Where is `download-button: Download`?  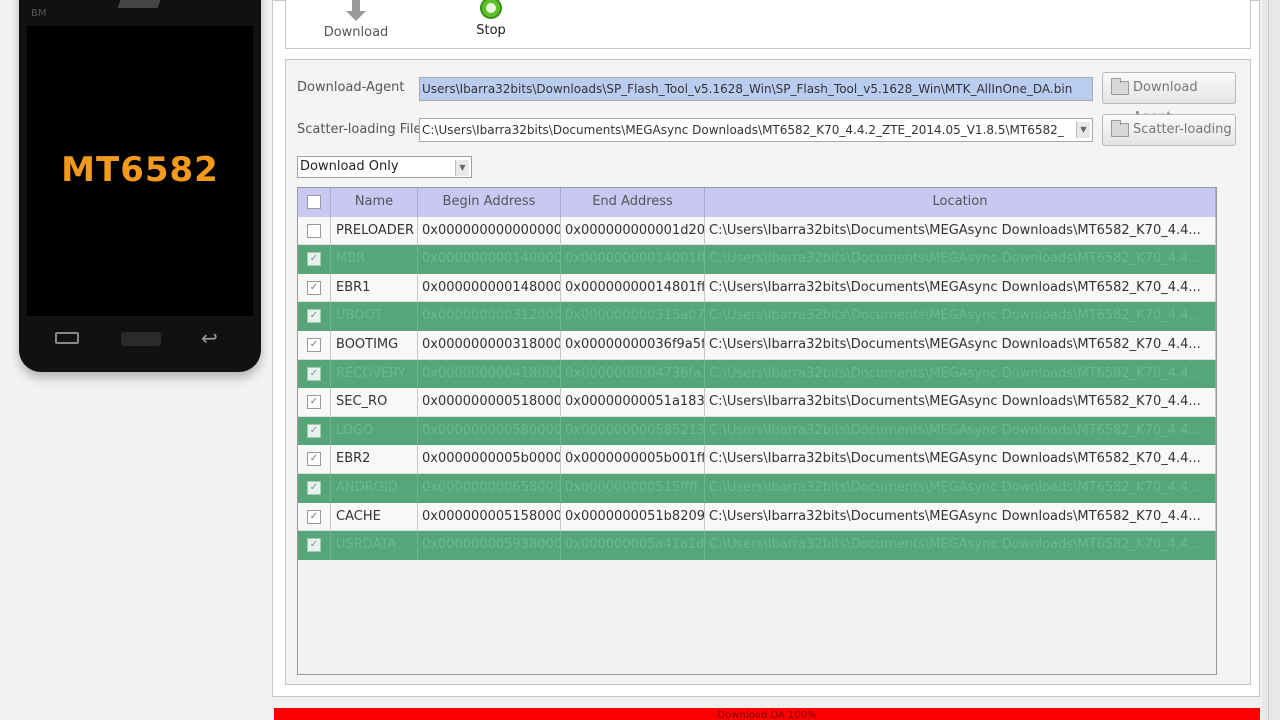
download-button: Download is located at coordinates (356, 20).